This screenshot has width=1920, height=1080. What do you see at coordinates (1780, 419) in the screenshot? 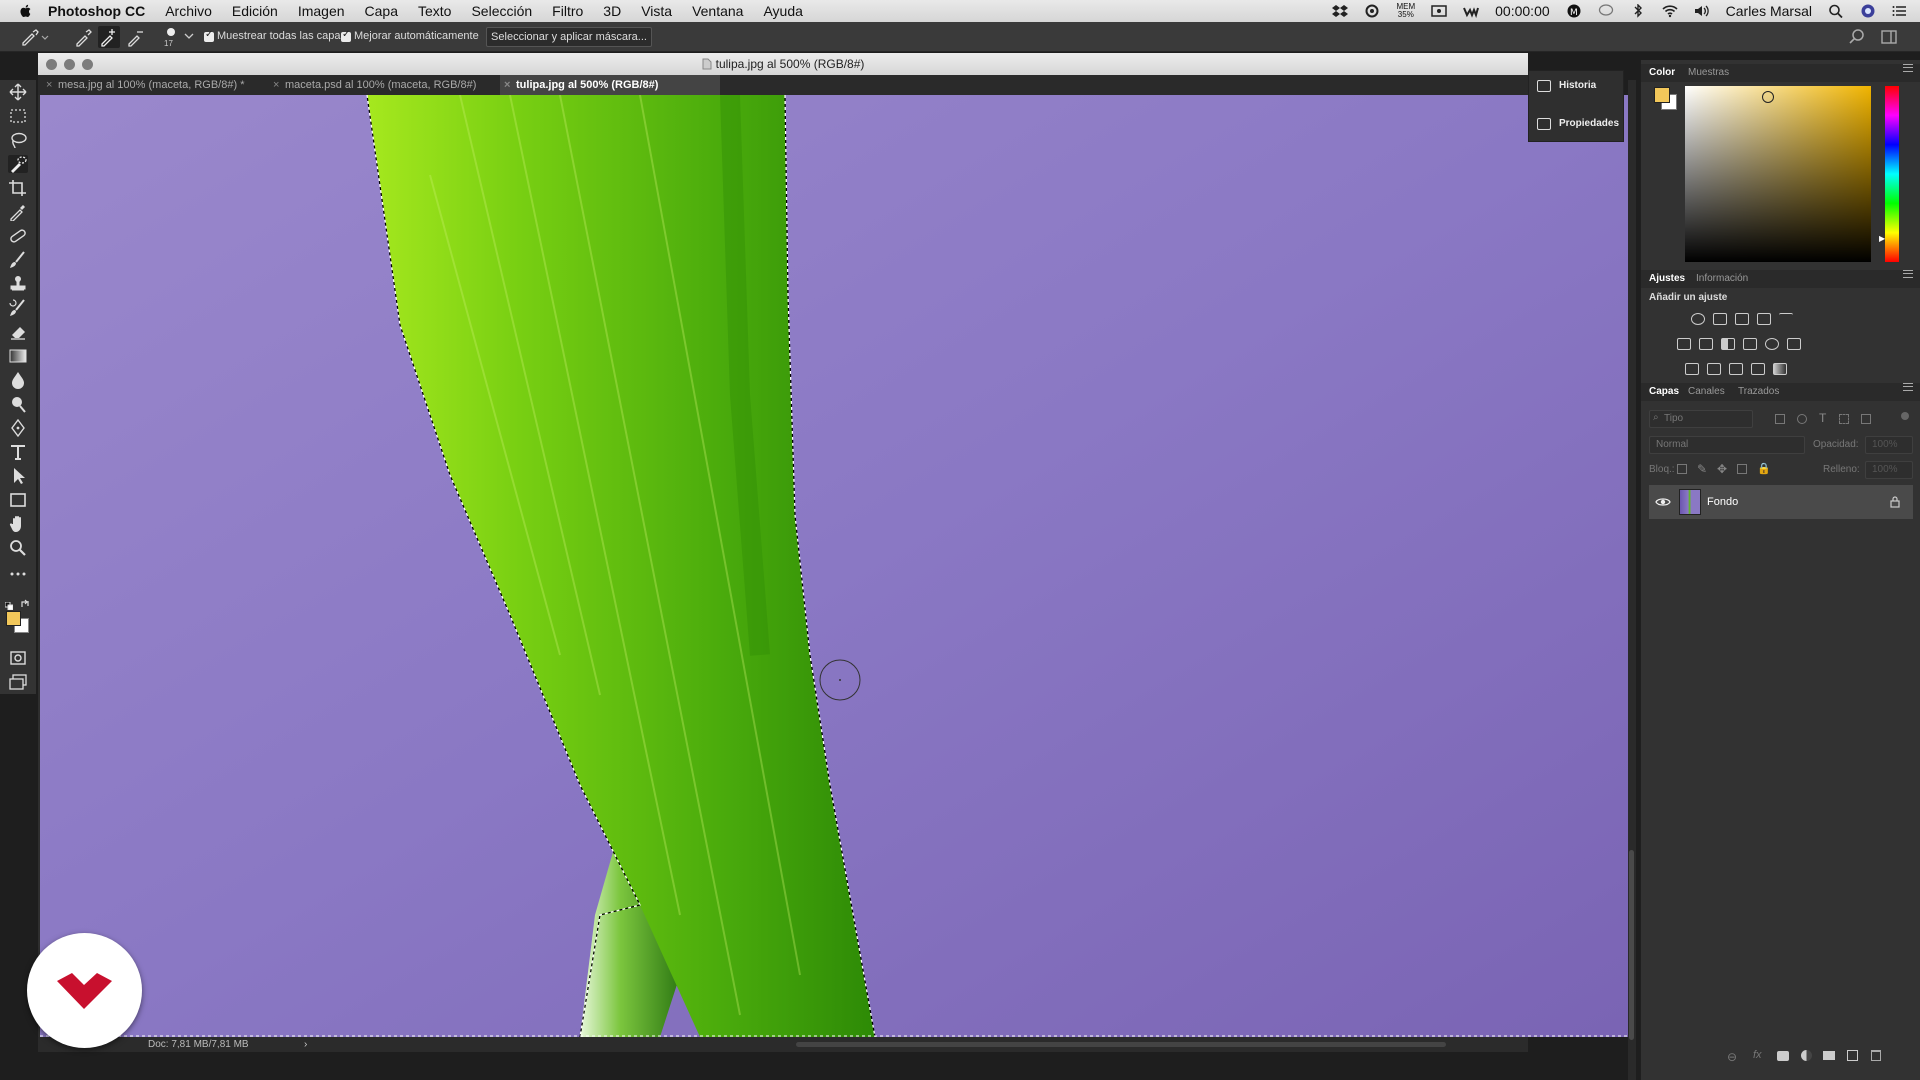
I see `filter-pixel-layer-icon` at bounding box center [1780, 419].